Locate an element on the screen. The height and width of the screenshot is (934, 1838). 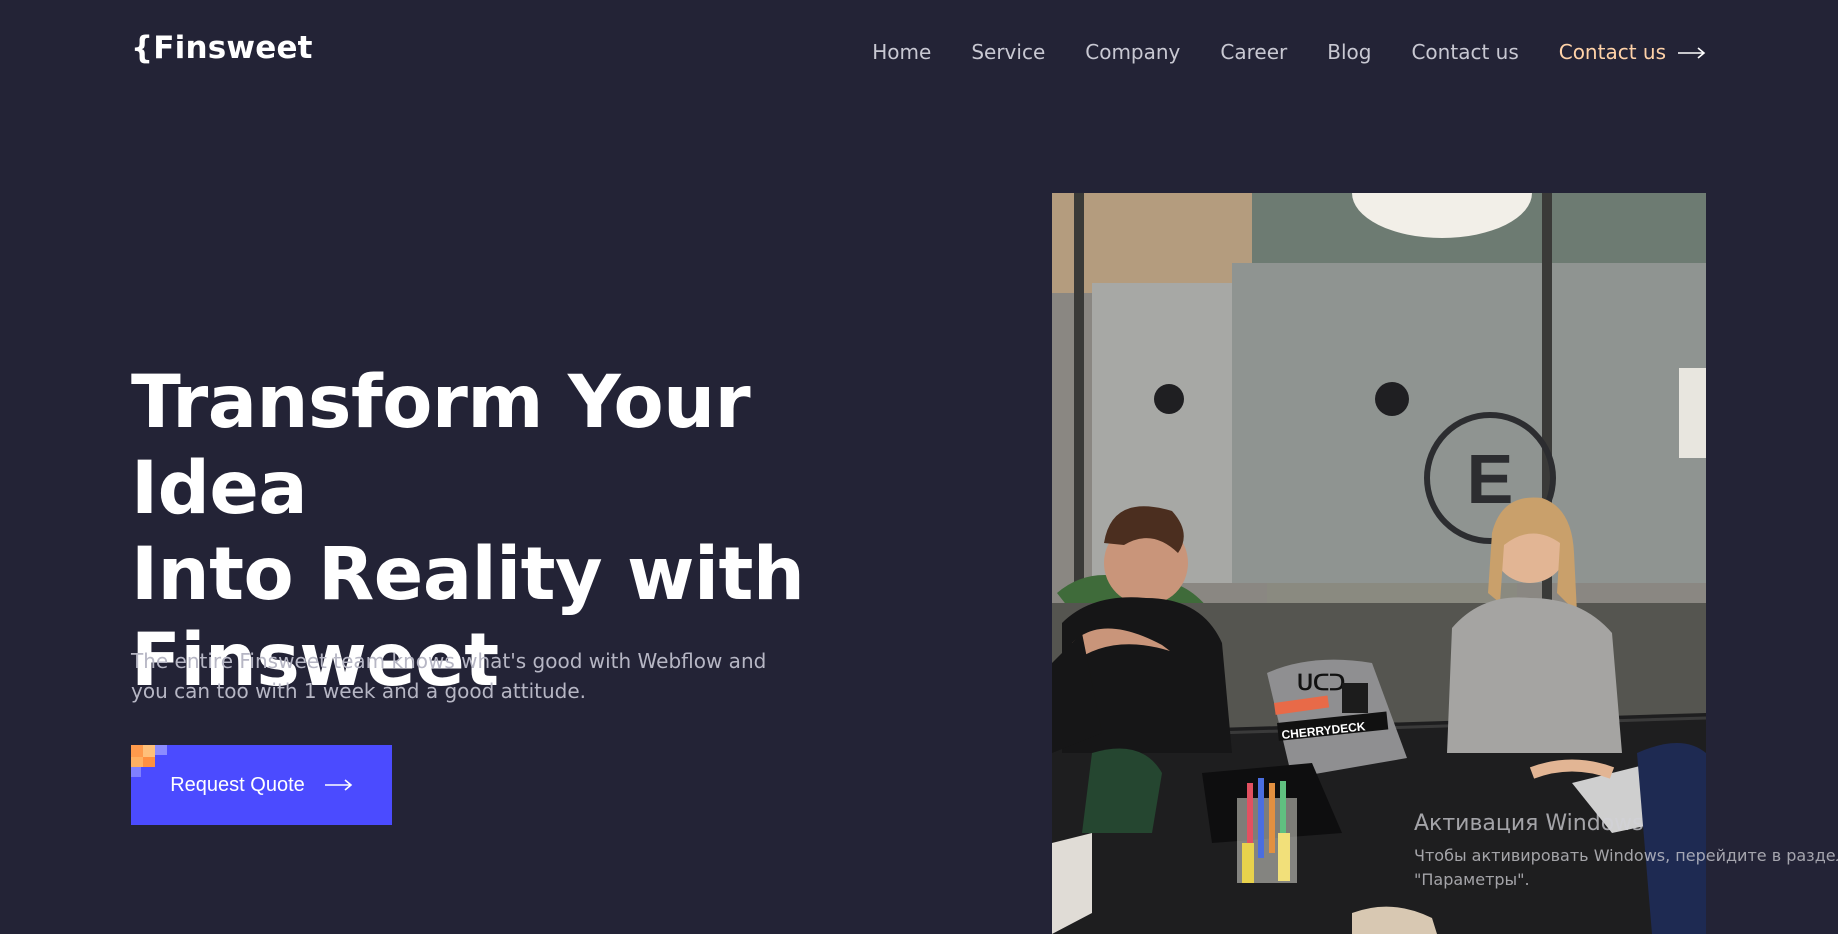
nav-home: Home is located at coordinates (901, 52).